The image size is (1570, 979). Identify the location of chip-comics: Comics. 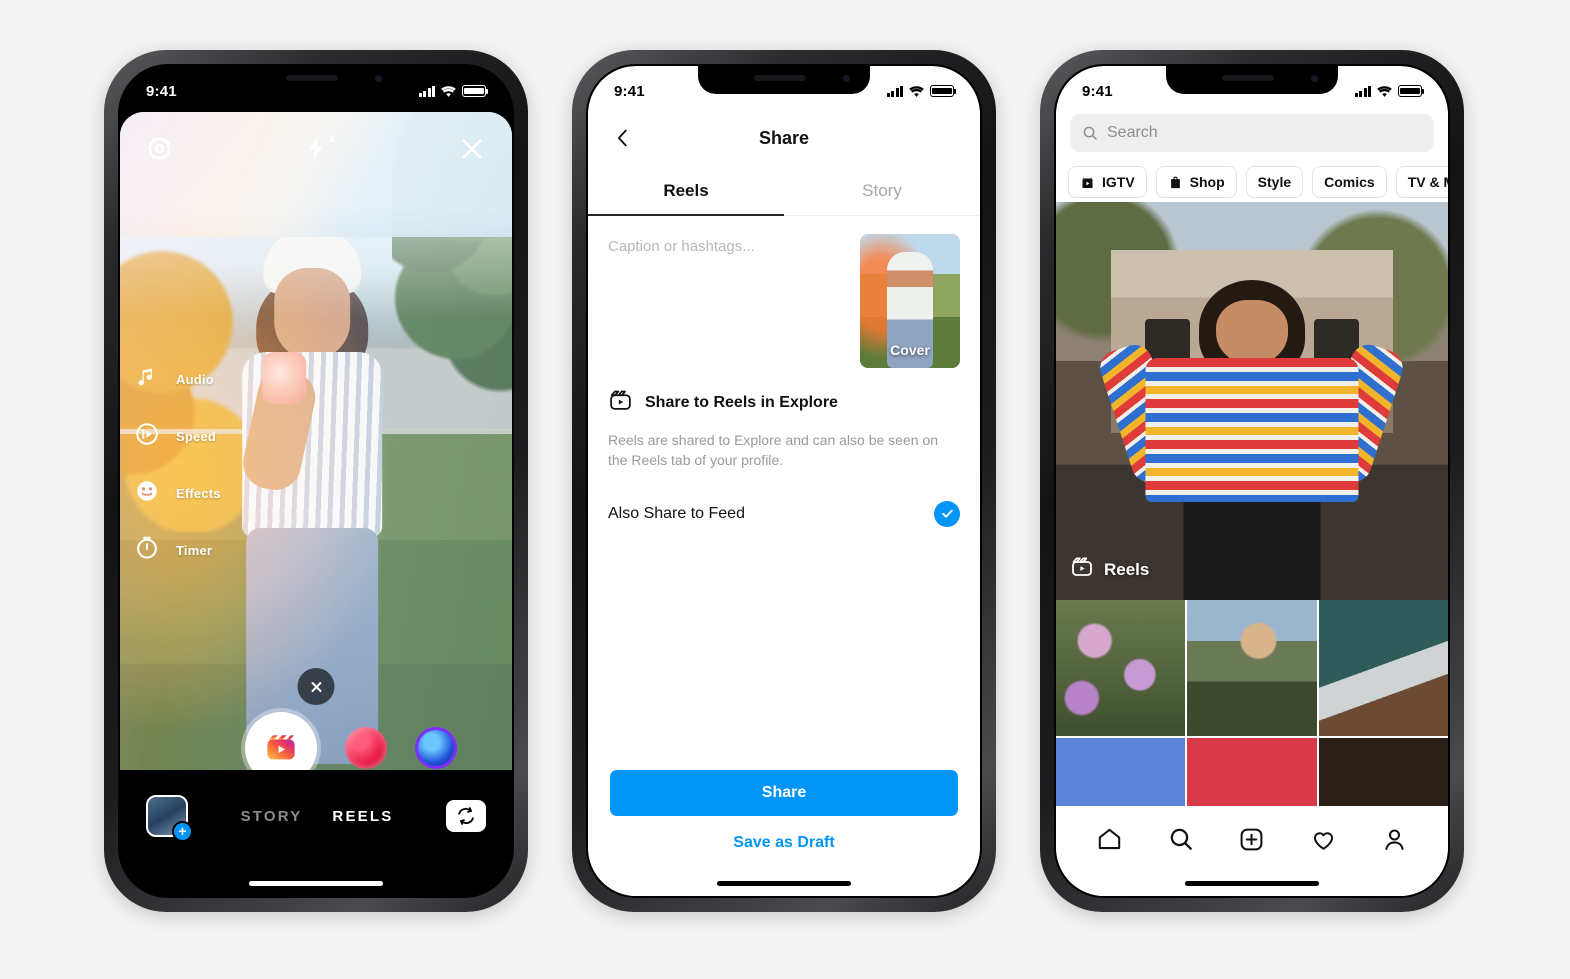
(1349, 182).